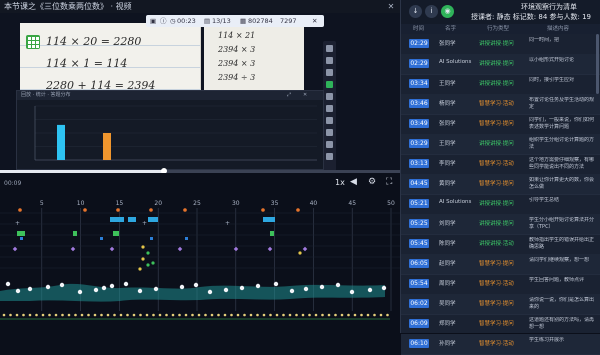 This screenshot has width=600, height=355. What do you see at coordinates (353, 182) in the screenshot?
I see `volume-icon: ◀` at bounding box center [353, 182].